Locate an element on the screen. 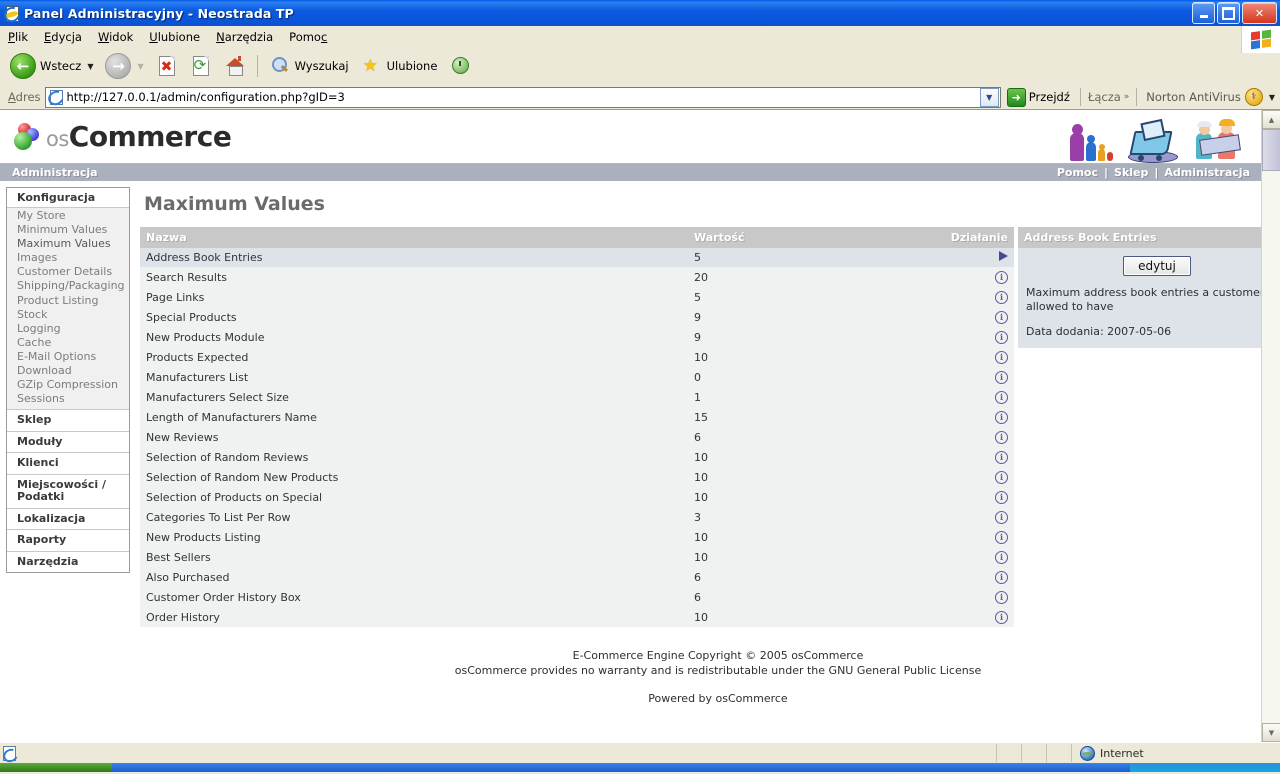  maximize-restore-button is located at coordinates (1228, 13).